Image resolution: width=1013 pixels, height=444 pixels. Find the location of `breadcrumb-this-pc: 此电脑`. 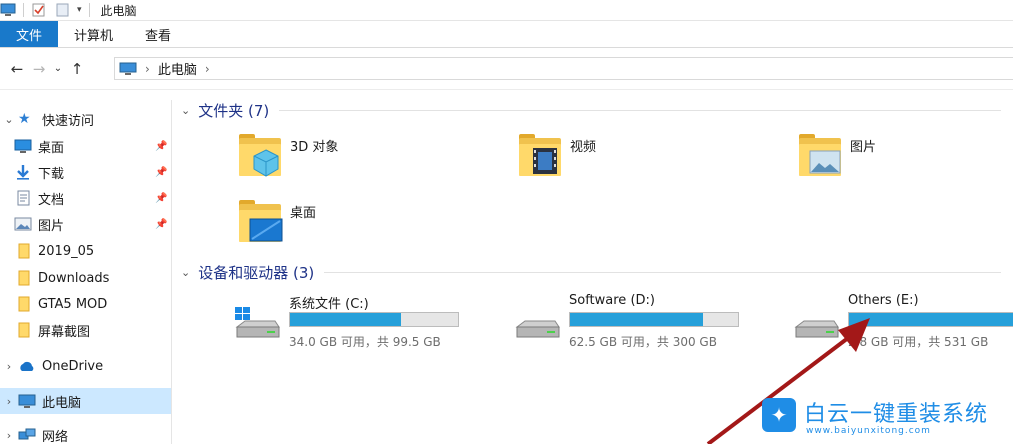

breadcrumb-this-pc: 此电脑 is located at coordinates (177, 68).